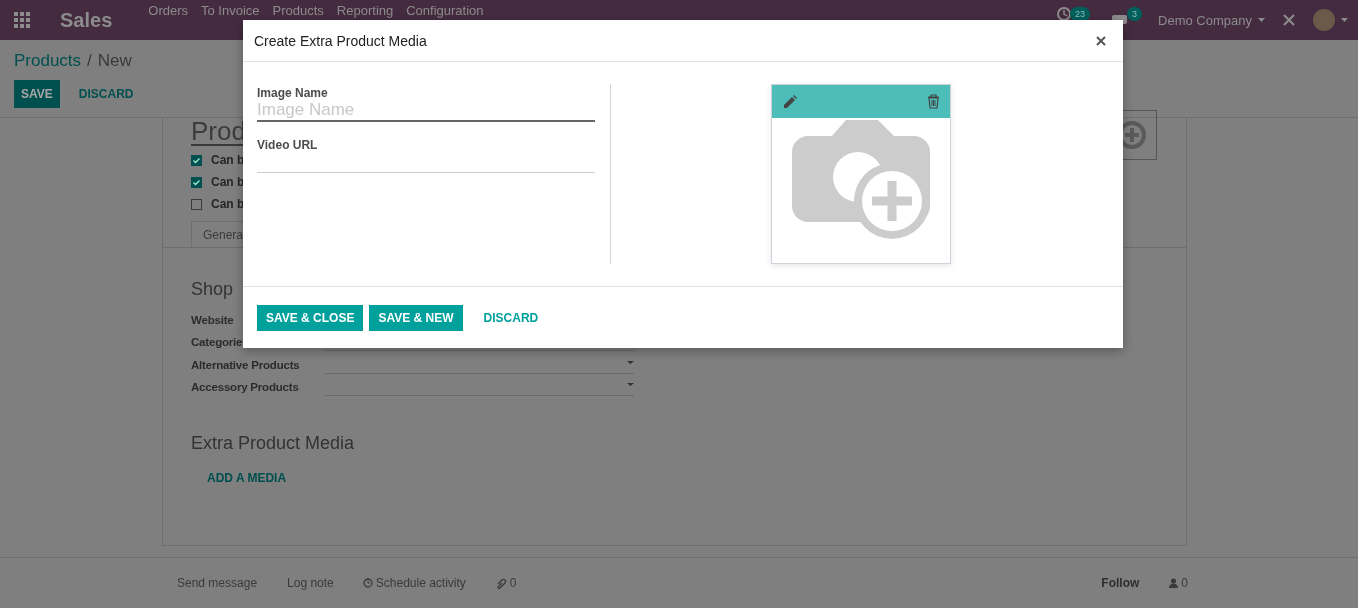  I want to click on menu-item: Configuration, so click(445, 10).